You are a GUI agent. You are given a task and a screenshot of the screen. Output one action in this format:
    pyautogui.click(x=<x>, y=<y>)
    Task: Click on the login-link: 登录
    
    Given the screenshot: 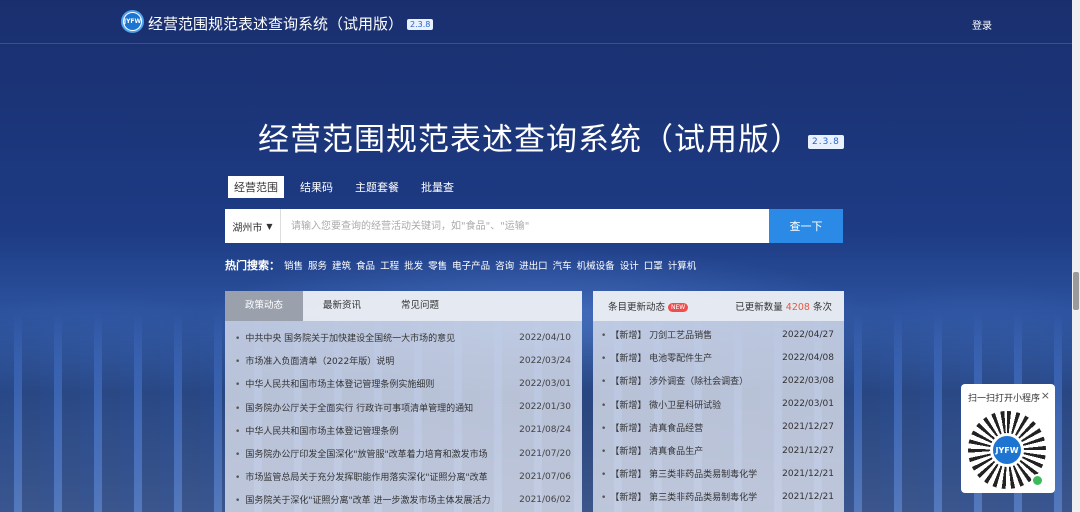 What is the action you would take?
    pyautogui.click(x=982, y=24)
    